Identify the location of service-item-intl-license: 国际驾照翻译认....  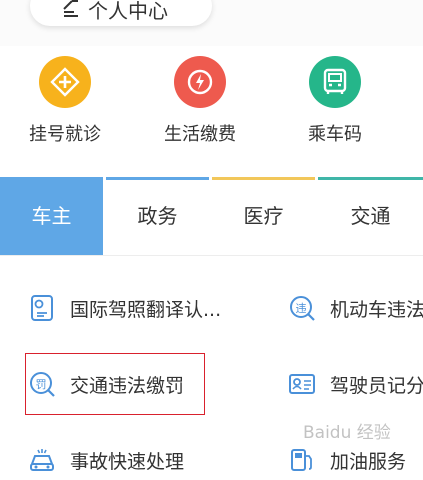
(148, 308).